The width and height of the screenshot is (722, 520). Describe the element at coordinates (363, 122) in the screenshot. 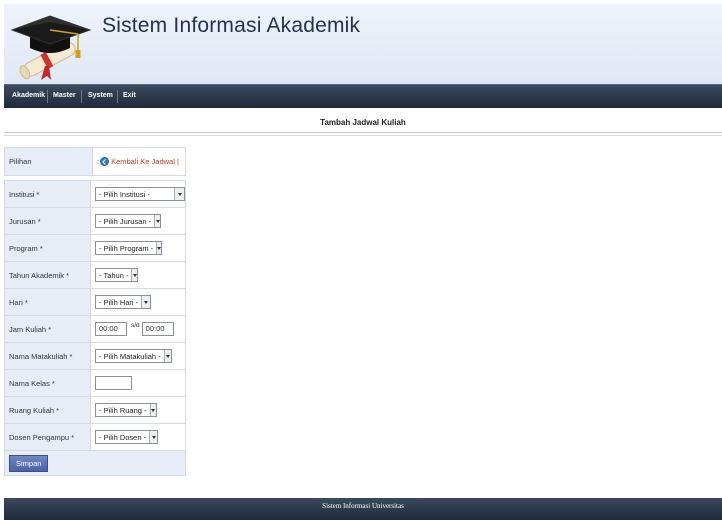

I see `page-title: Tambah Jadwal Kuliah` at that location.